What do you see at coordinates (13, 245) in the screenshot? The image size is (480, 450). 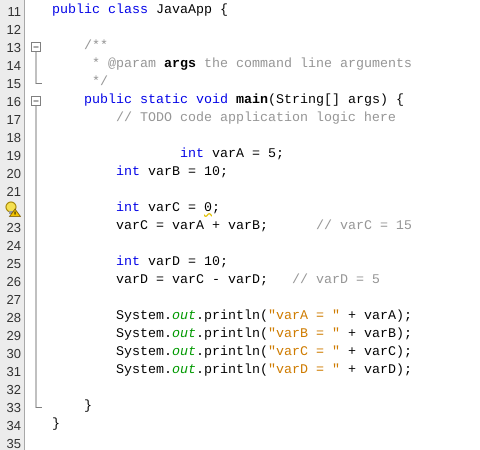 I see `line-number: 24` at bounding box center [13, 245].